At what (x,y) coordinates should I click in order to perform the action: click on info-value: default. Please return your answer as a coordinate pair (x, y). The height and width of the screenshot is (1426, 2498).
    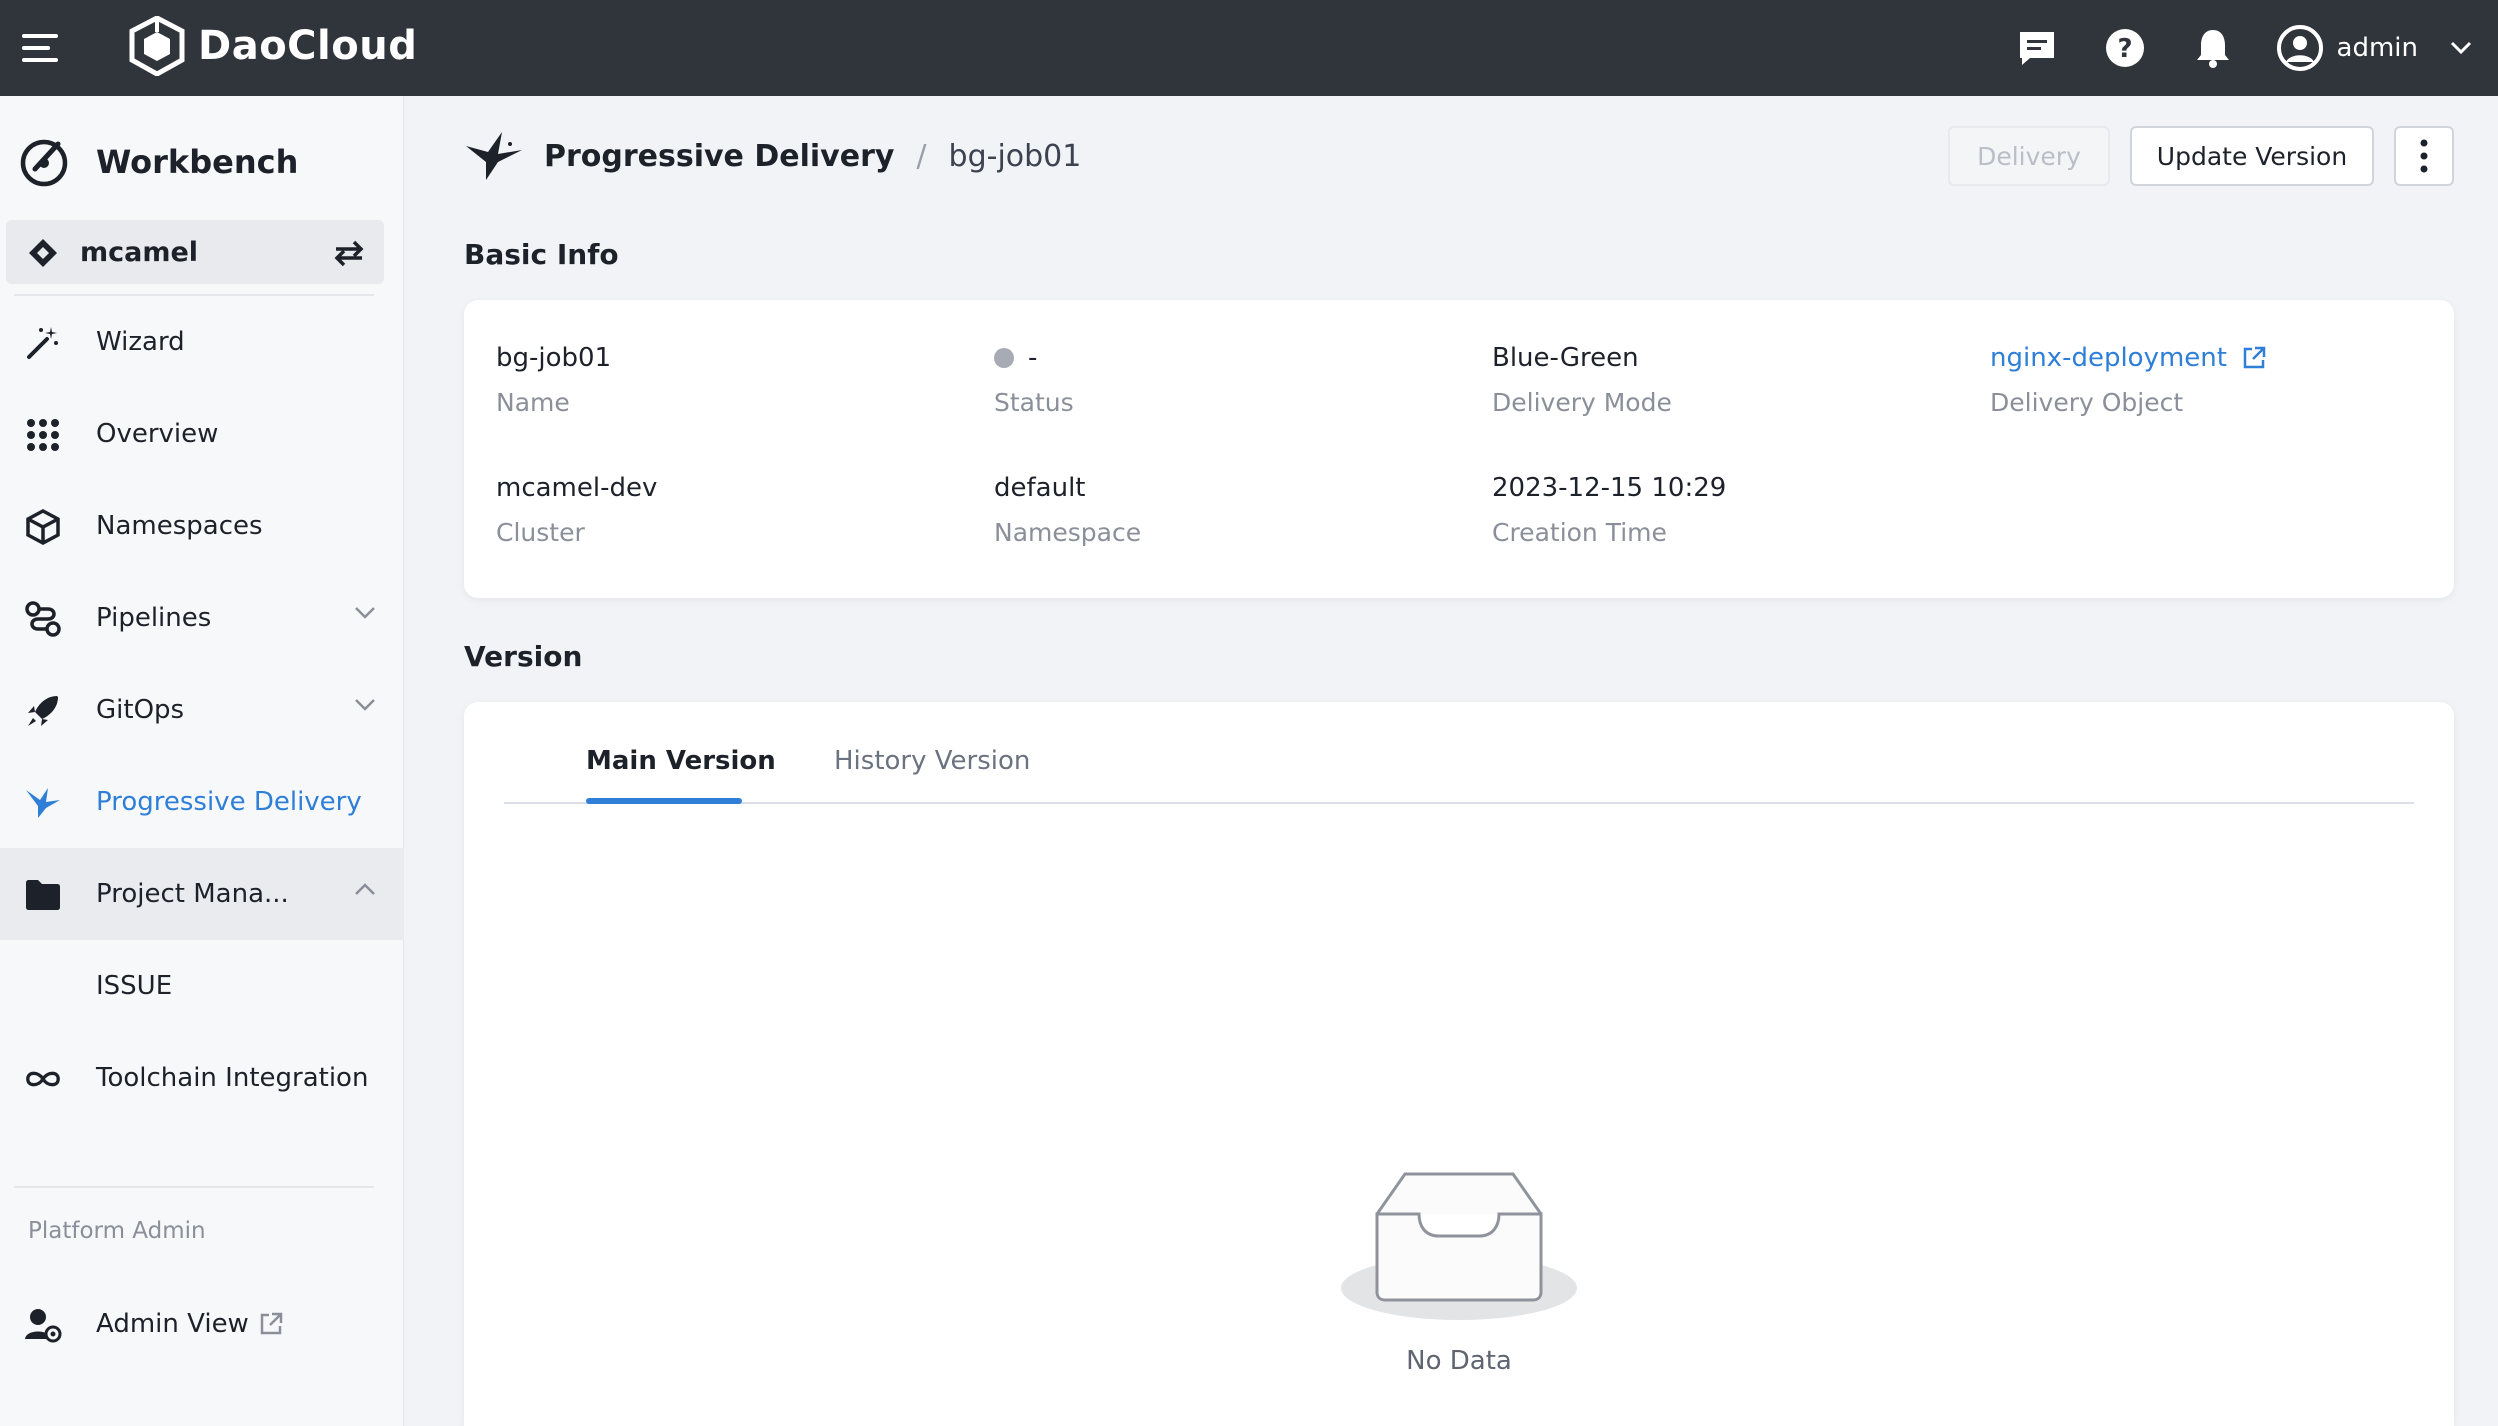
    Looking at the image, I should click on (1040, 488).